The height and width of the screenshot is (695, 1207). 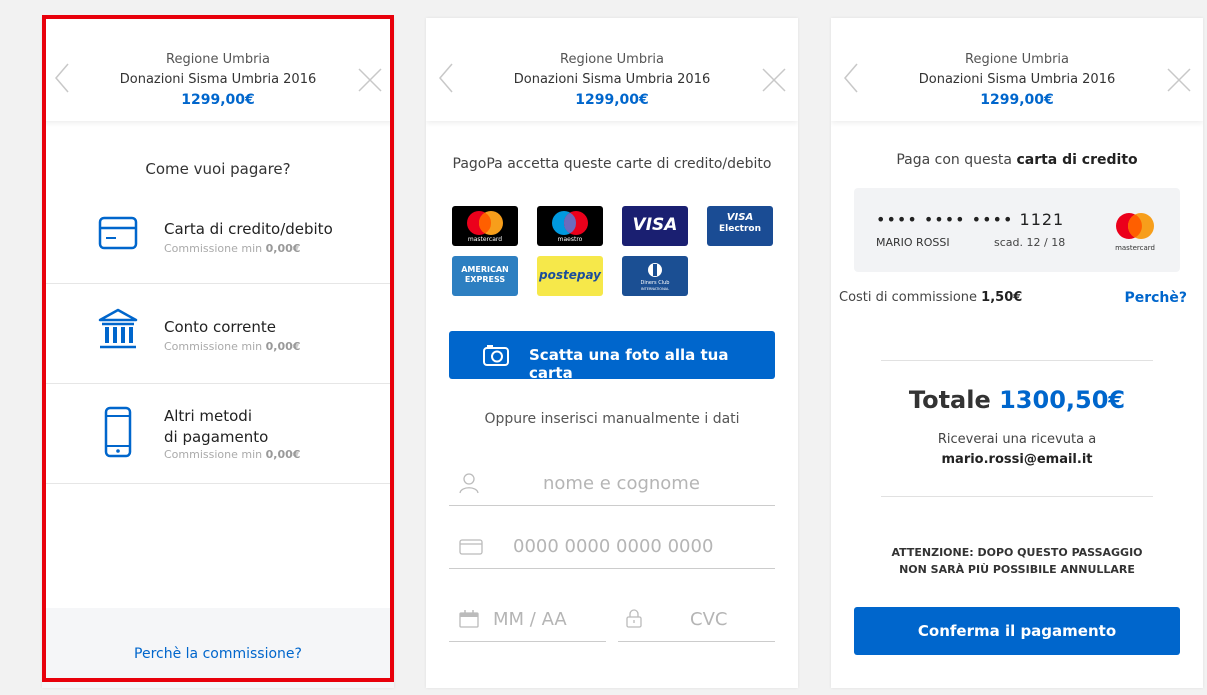 I want to click on method-title-line2: di pagamento, so click(x=216, y=437).